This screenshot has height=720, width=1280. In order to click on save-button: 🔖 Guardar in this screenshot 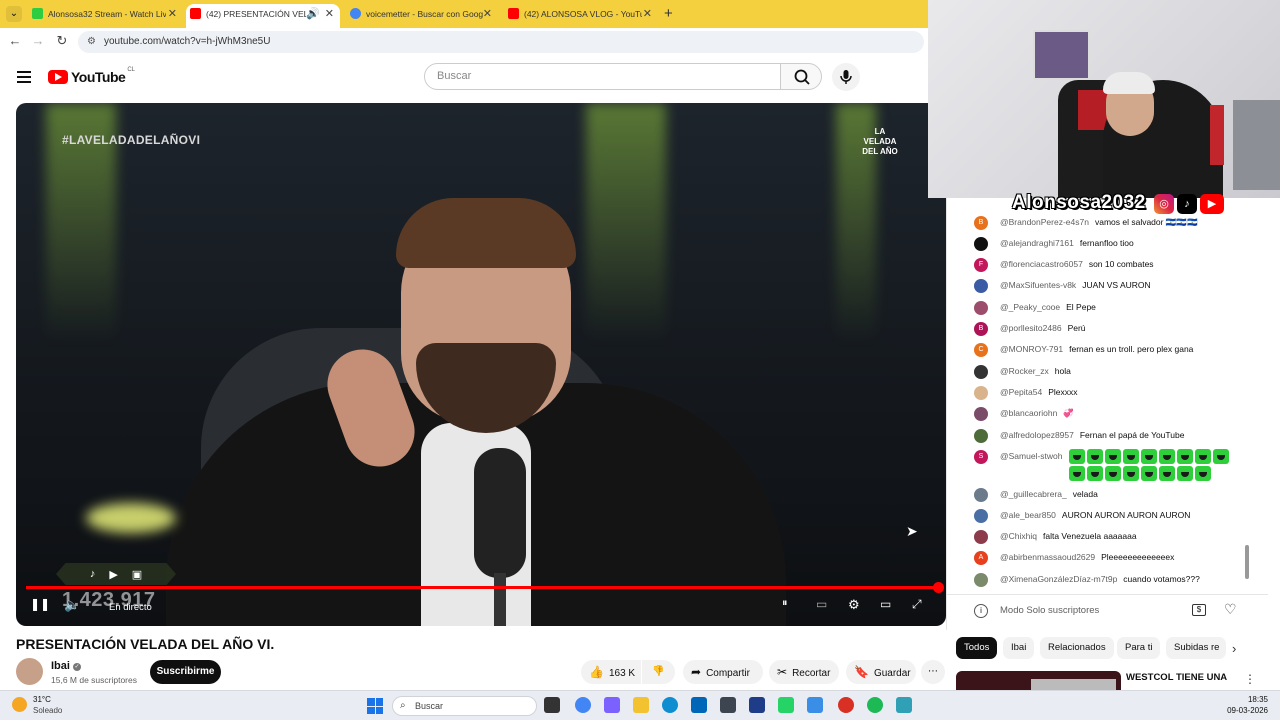, I will do `click(881, 672)`.